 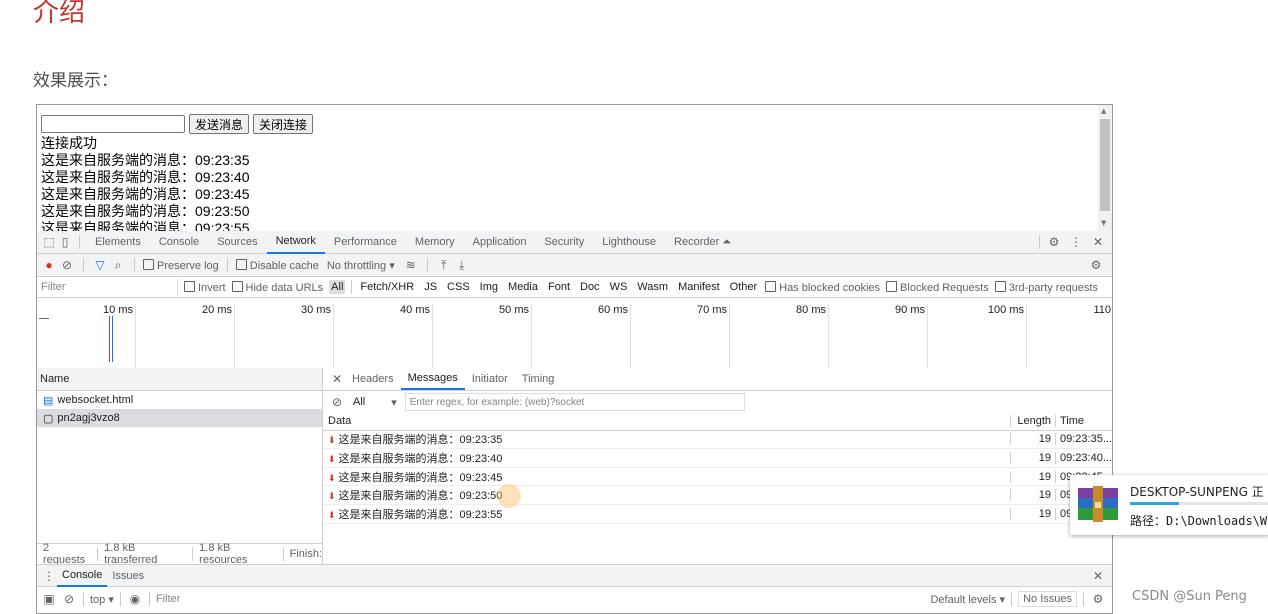 I want to click on log-line: 这是来自服务端的消息：09:23:35, so click(x=145, y=160).